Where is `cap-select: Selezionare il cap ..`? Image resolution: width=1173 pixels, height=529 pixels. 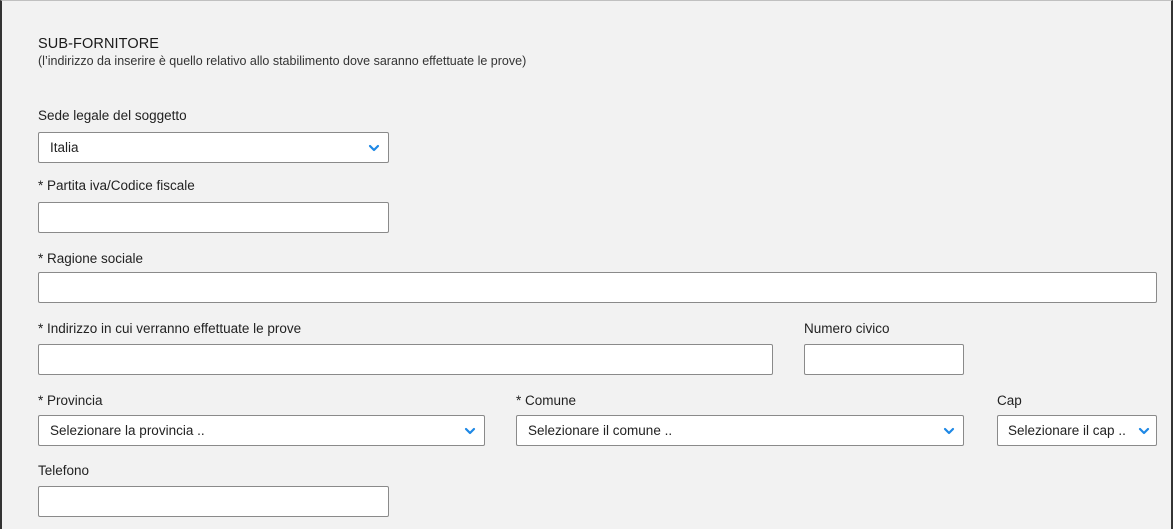 cap-select: Selezionare il cap .. is located at coordinates (1077, 430).